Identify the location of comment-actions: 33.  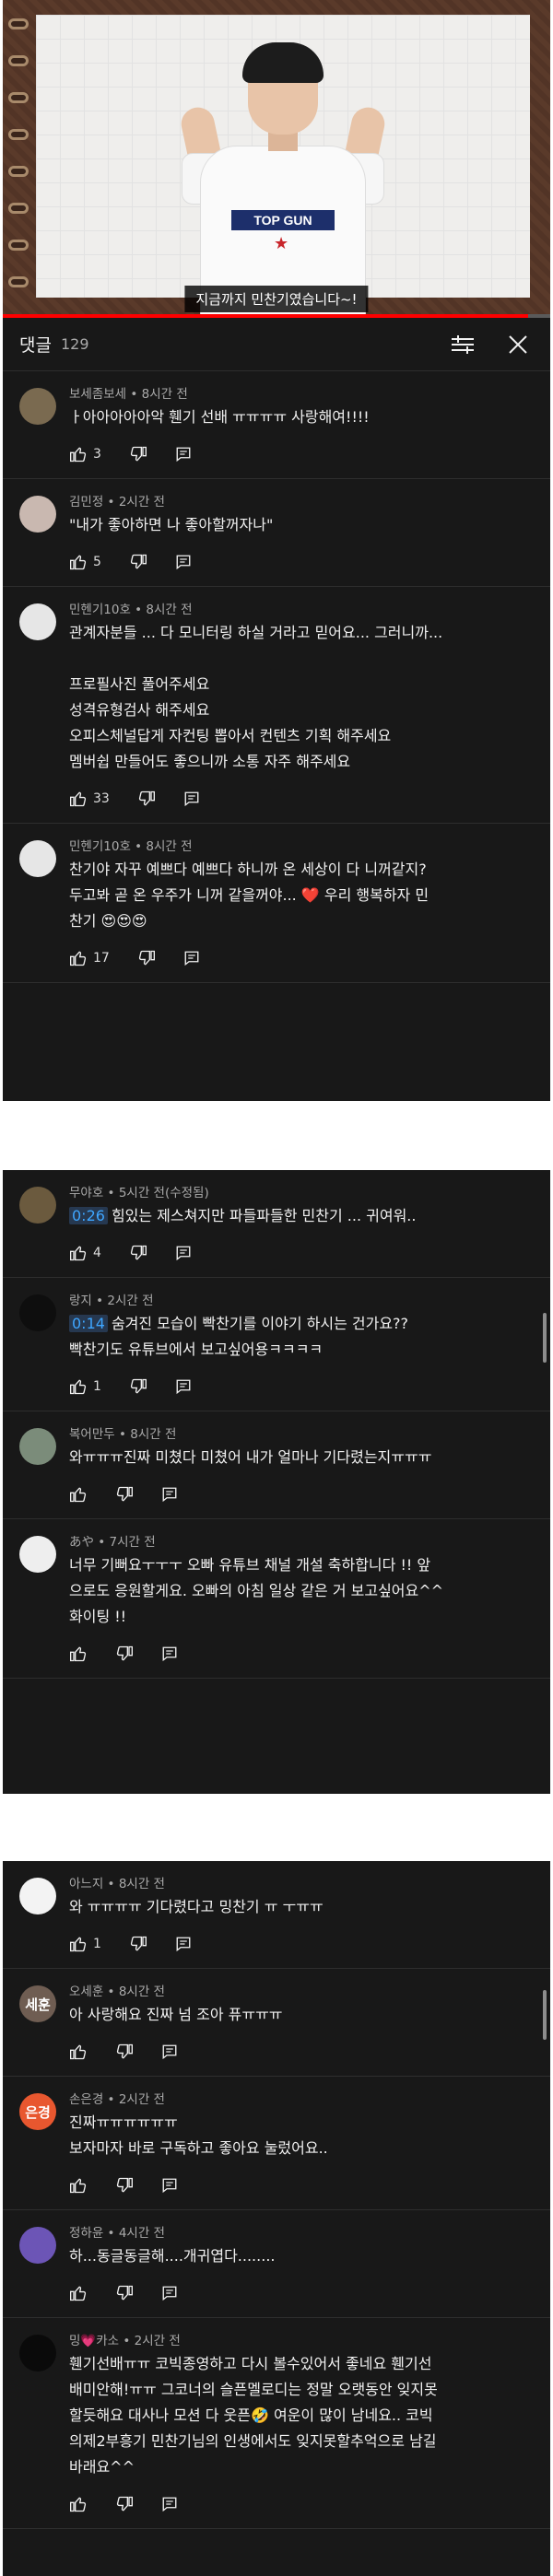
(302, 799).